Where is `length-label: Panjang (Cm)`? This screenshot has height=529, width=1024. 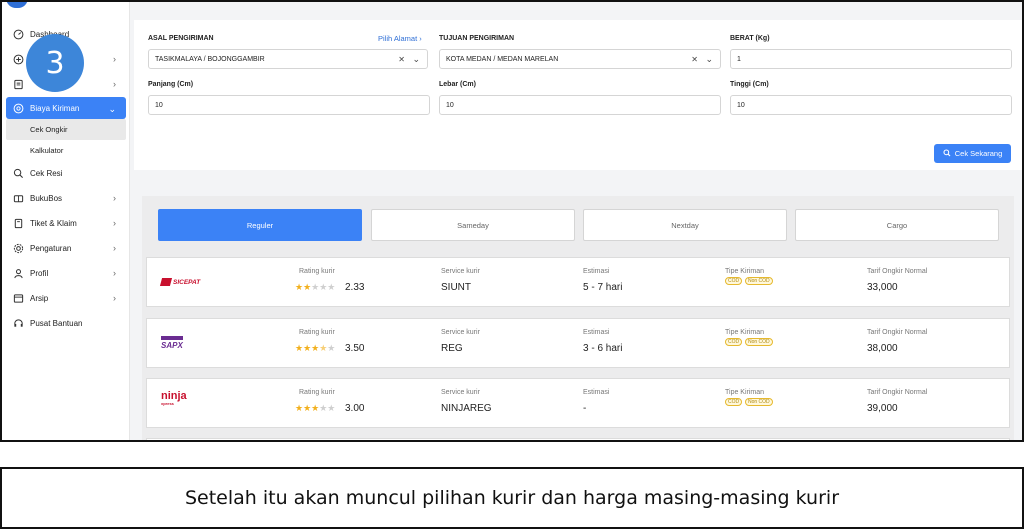 length-label: Panjang (Cm) is located at coordinates (171, 84).